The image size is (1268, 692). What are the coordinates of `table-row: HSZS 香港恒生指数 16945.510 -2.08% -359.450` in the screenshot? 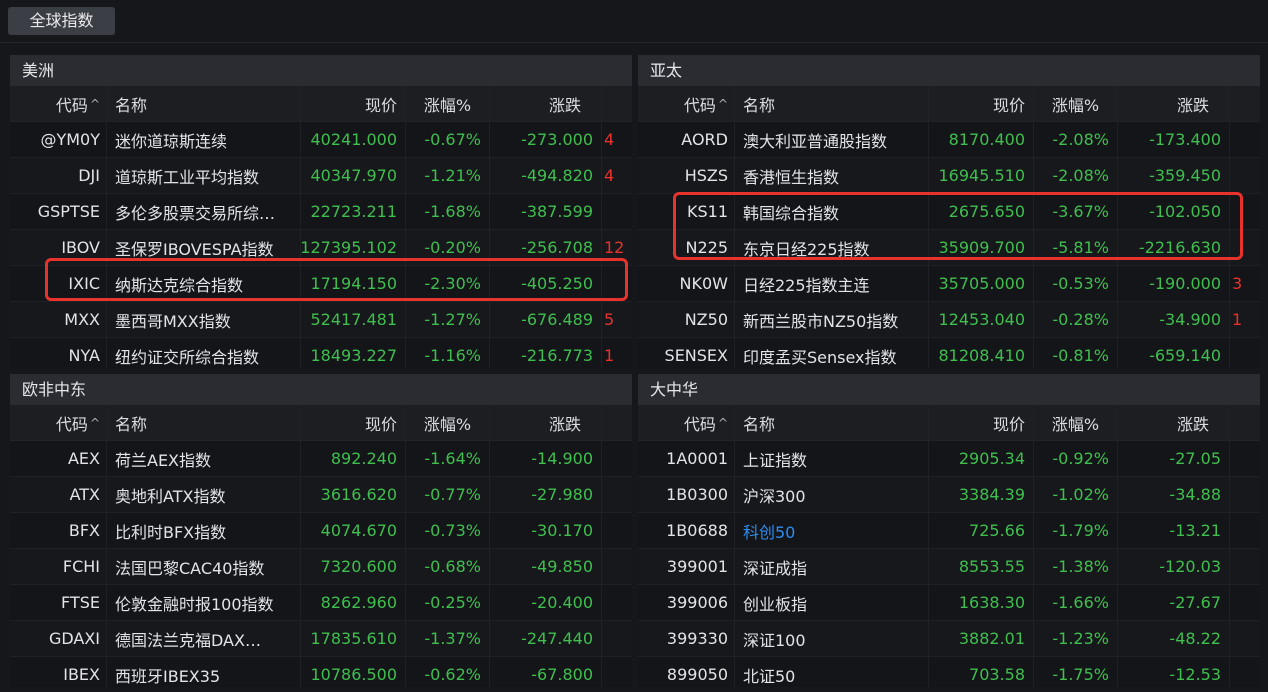 It's located at (949, 176).